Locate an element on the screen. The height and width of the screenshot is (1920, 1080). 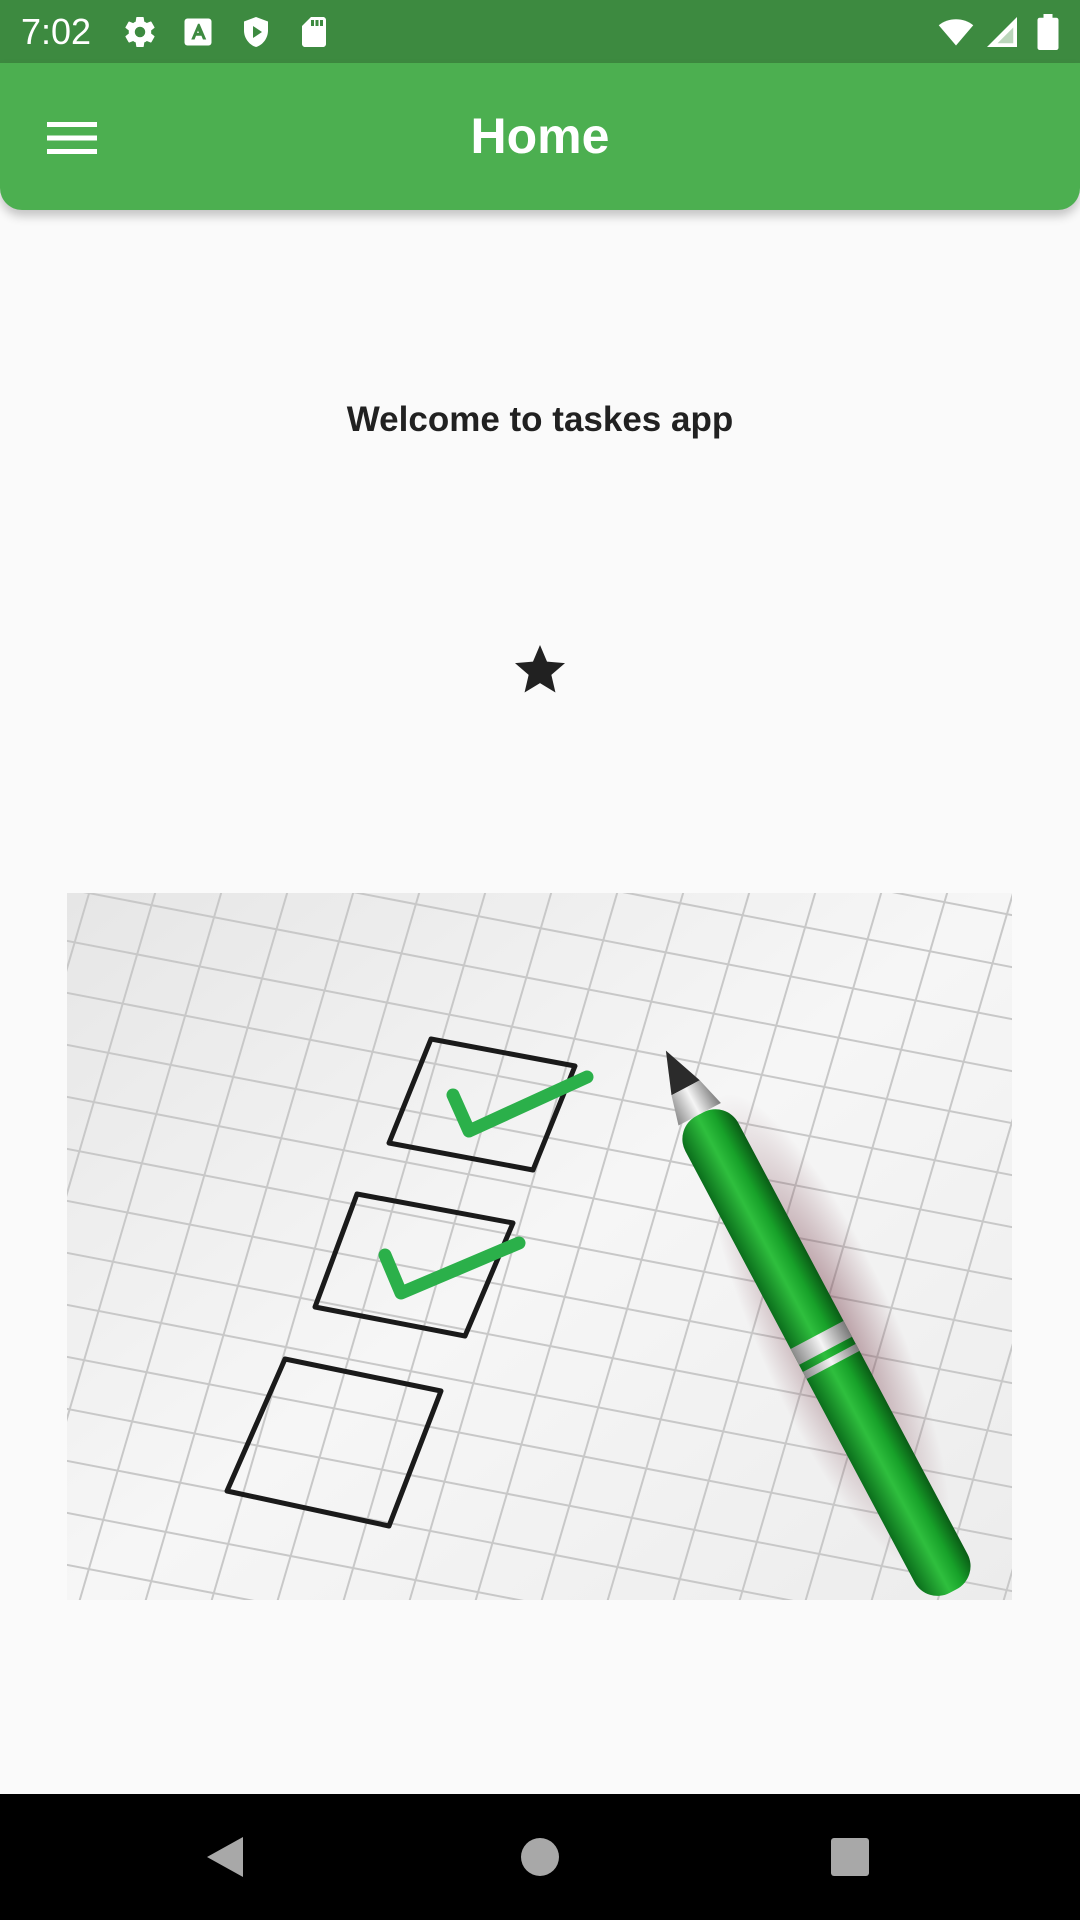
text-a-icon is located at coordinates (198, 32).